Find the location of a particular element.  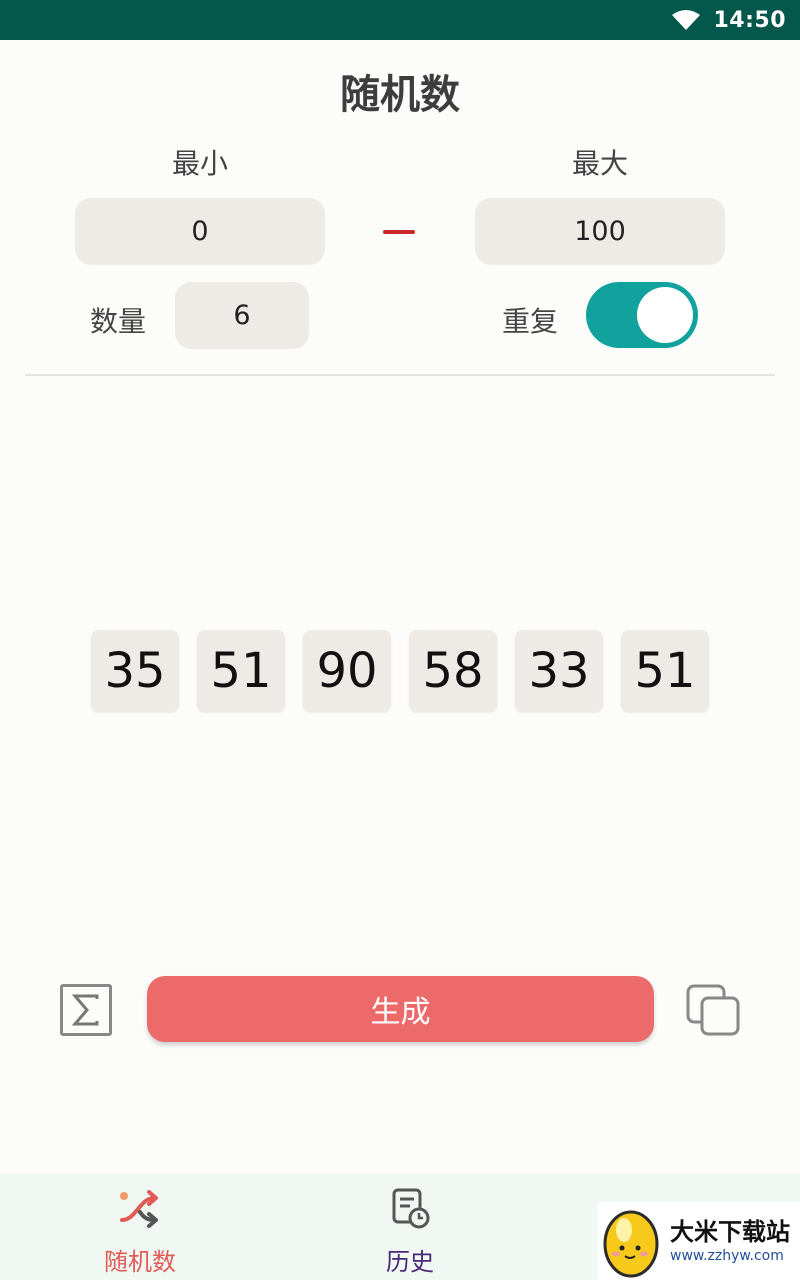

toggle-knob is located at coordinates (665, 315).